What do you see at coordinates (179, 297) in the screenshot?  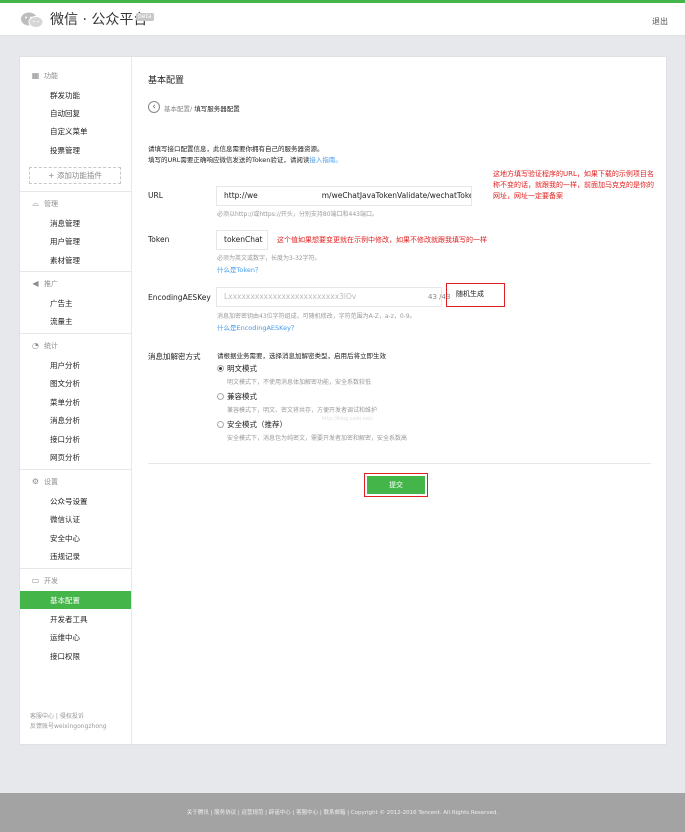 I see `aeskey-label: EncodingAESKey` at bounding box center [179, 297].